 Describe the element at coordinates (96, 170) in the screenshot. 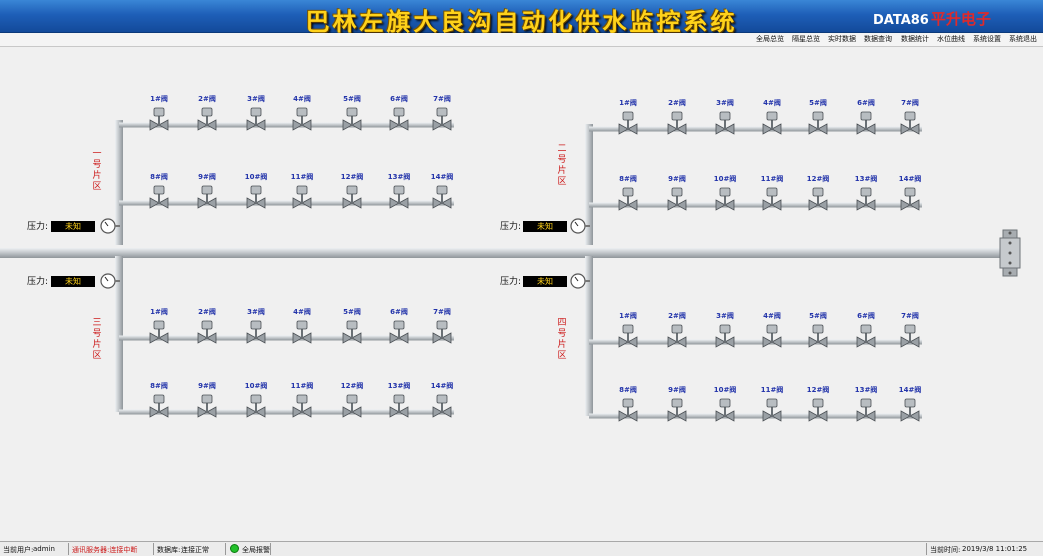

I see `zone-label: 一号片区` at that location.